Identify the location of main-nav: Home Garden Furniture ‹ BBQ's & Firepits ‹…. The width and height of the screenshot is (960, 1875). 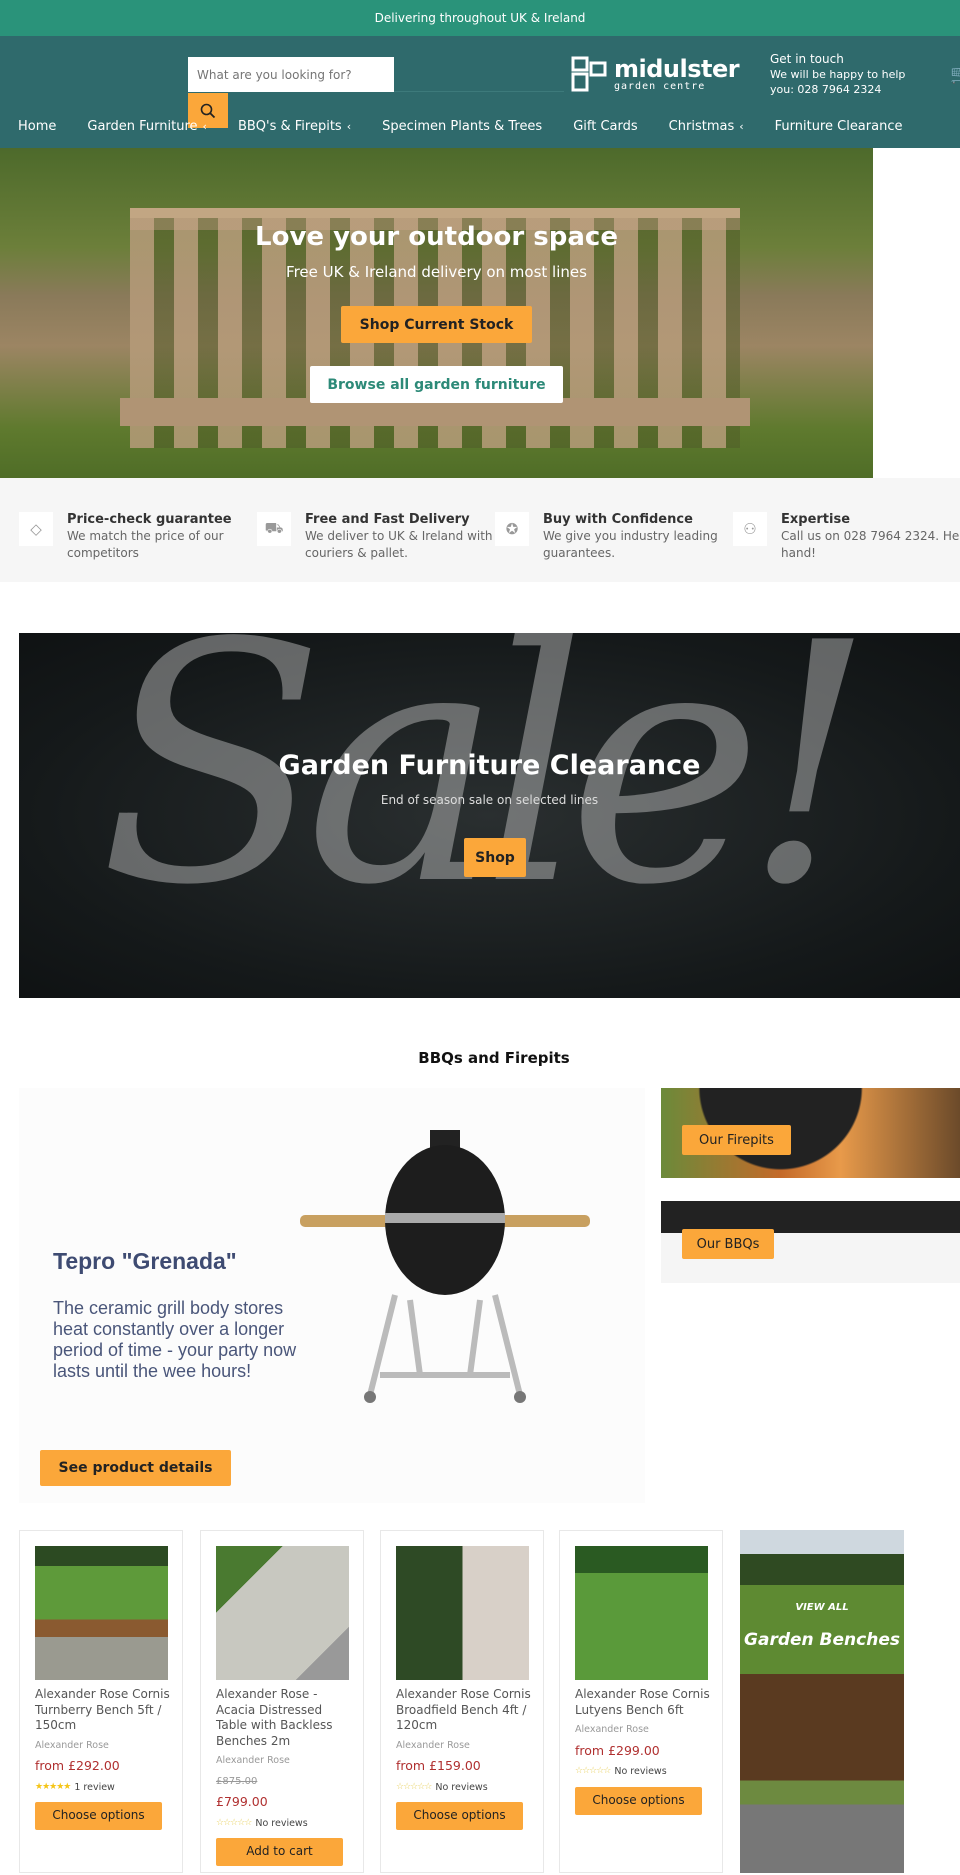
(457, 127).